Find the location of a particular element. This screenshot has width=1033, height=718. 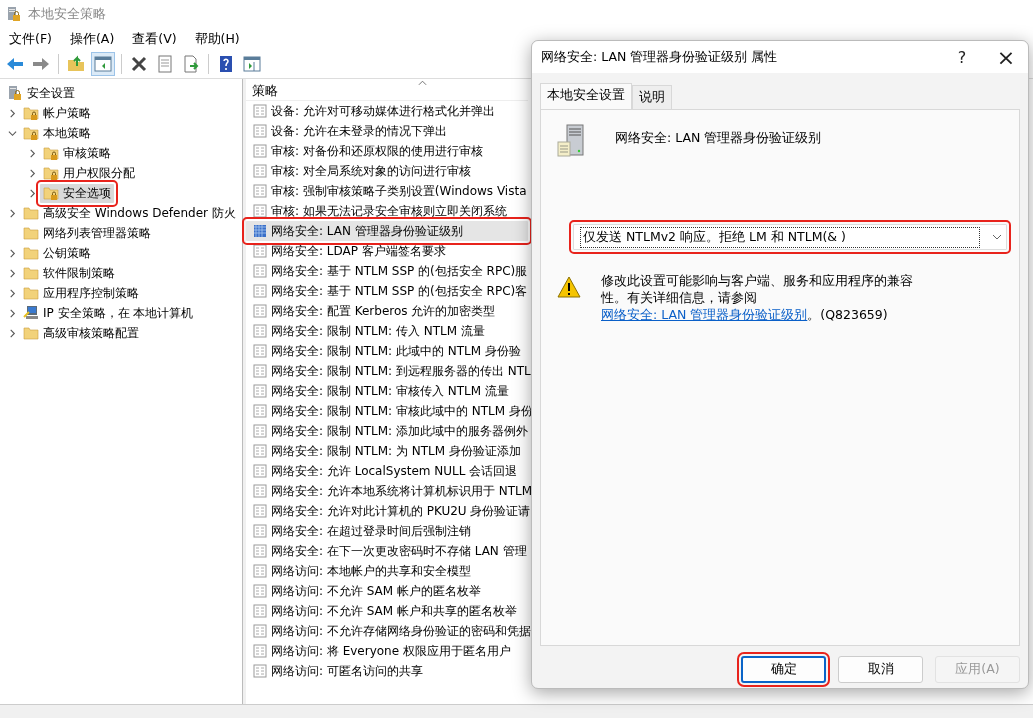

policy-row: 网络安全: 允许 LocalSystem NULL 会话回退 is located at coordinates (382, 471).